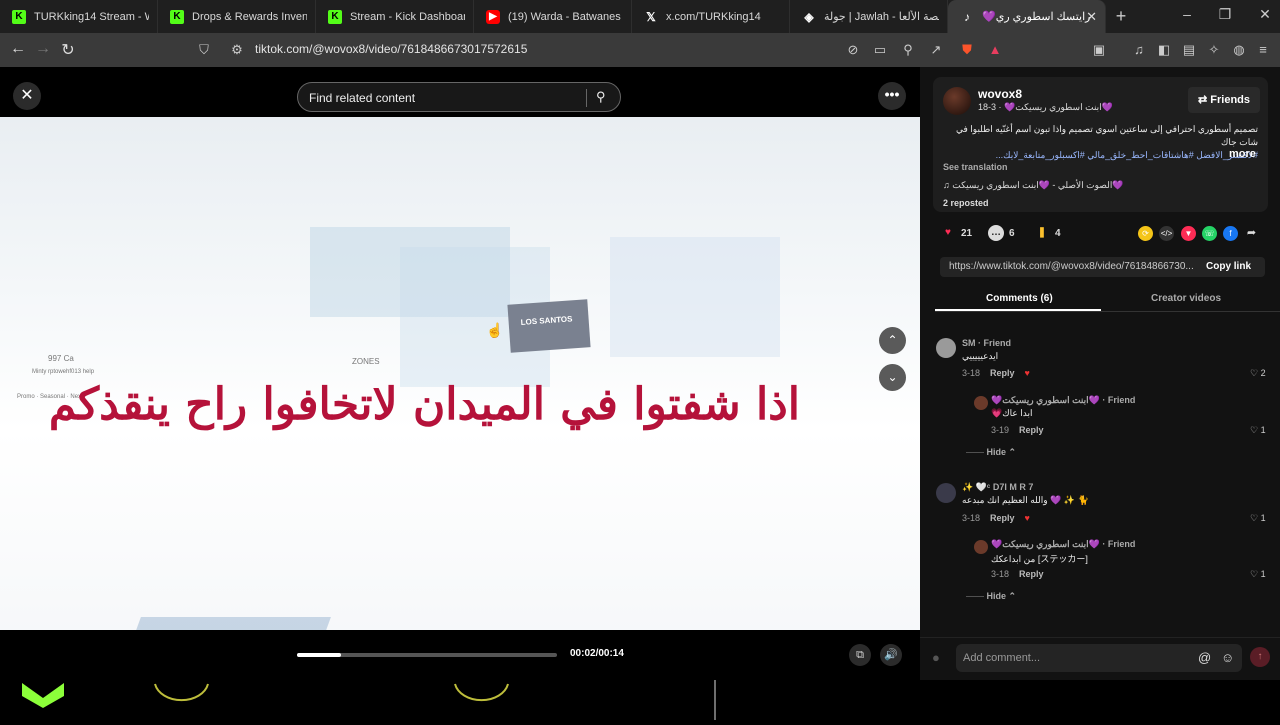  I want to click on comment-input: Add comment... @ ☺, so click(1099, 658).